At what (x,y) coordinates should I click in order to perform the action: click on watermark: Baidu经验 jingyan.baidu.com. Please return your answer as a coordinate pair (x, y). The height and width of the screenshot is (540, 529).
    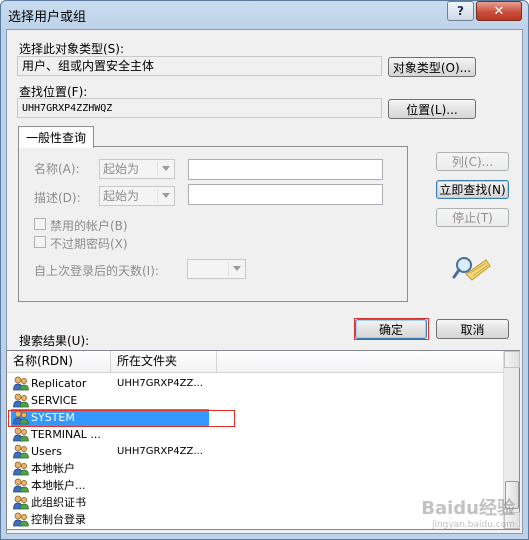
    Looking at the image, I should click on (468, 512).